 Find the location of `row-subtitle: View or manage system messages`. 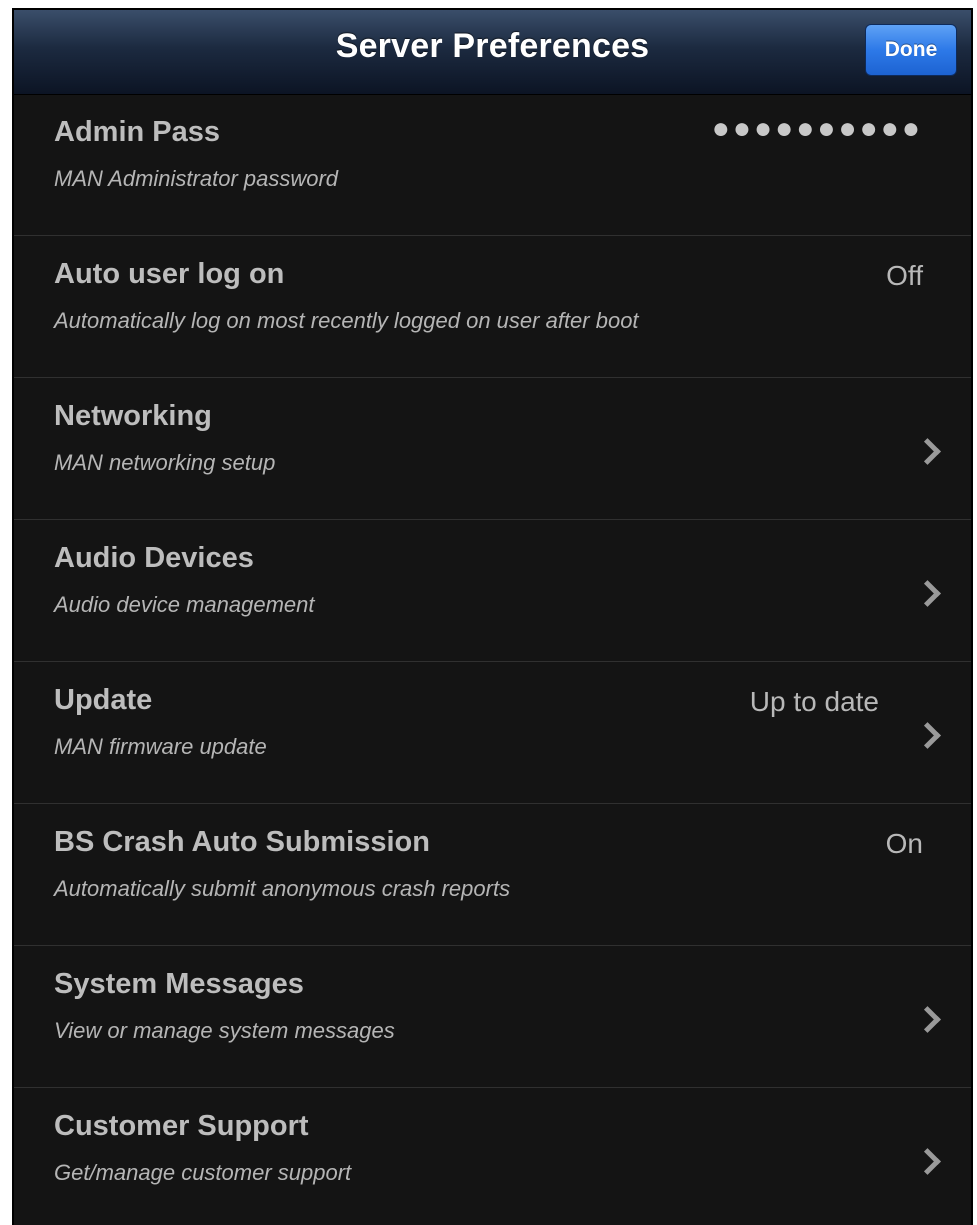

row-subtitle: View or manage system messages is located at coordinates (224, 1030).